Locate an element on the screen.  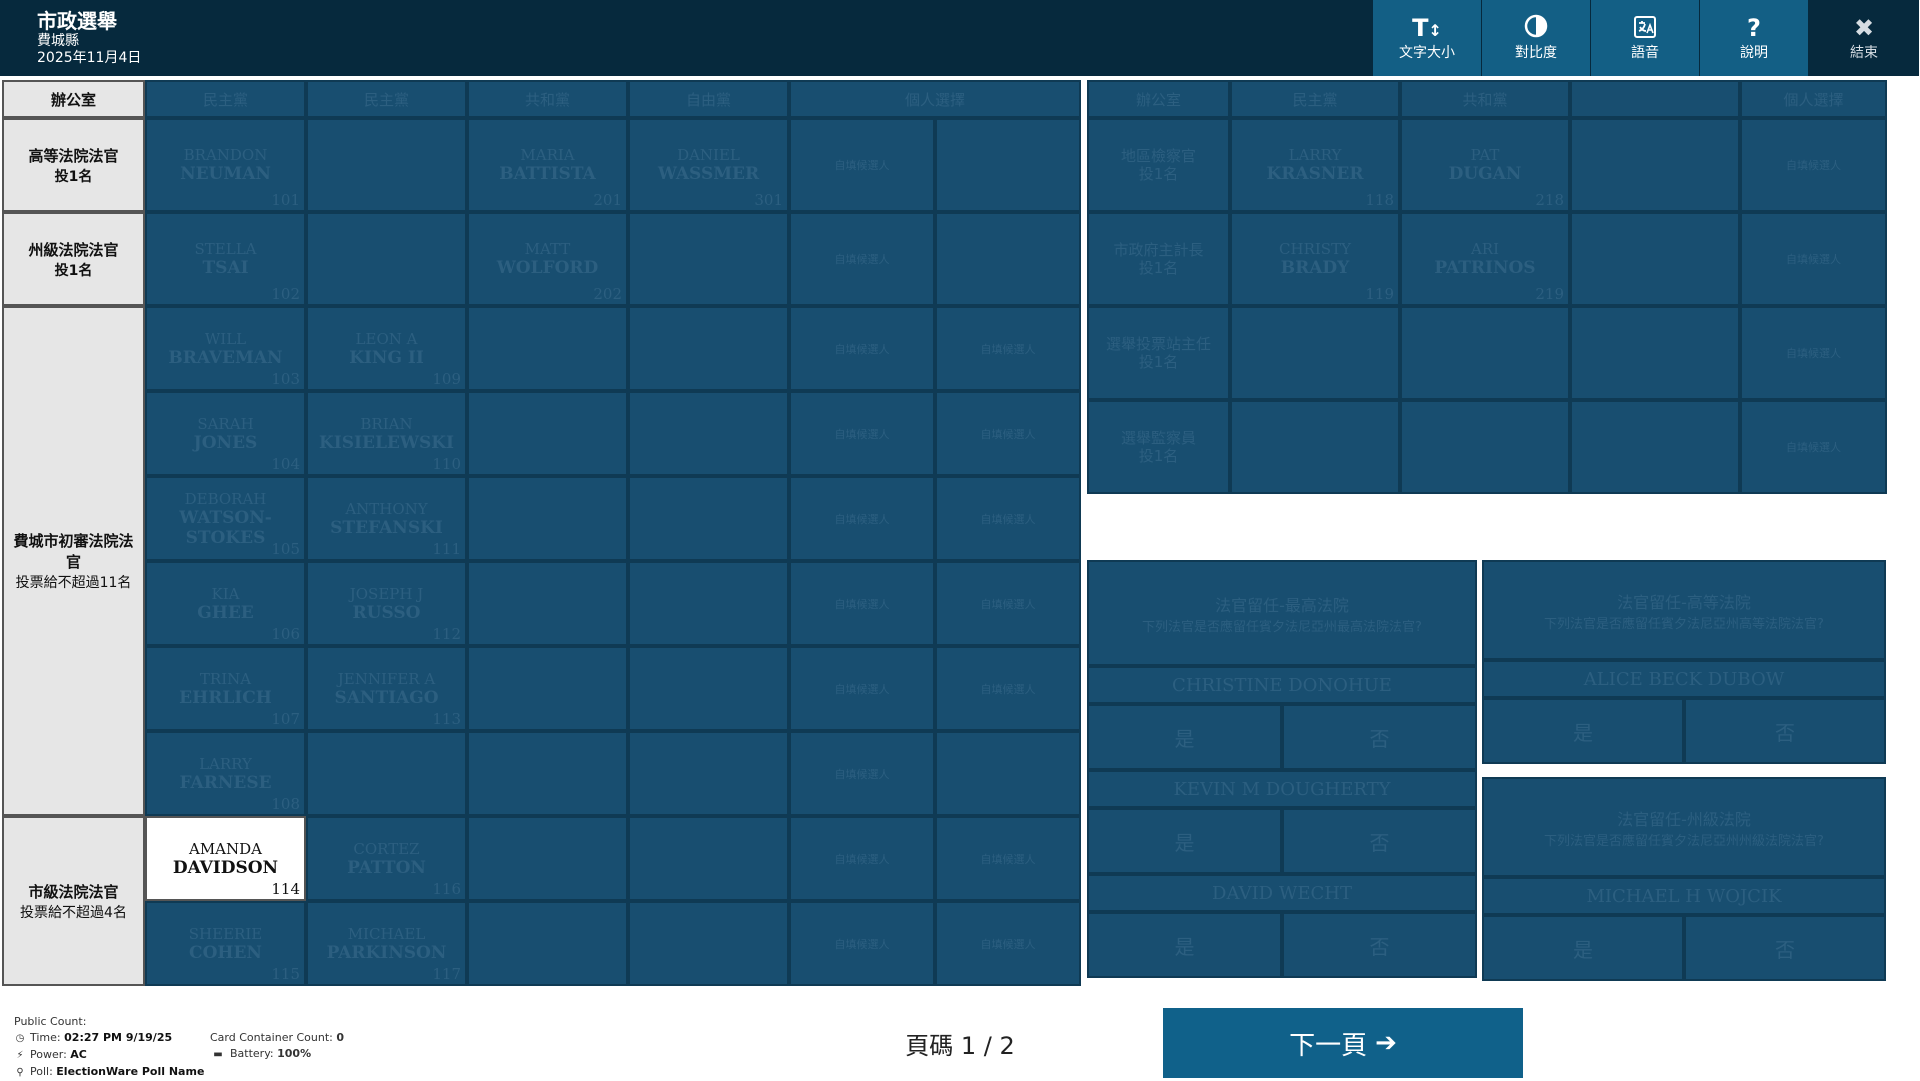
location-pin-icon: ⚲ is located at coordinates (20, 1072).